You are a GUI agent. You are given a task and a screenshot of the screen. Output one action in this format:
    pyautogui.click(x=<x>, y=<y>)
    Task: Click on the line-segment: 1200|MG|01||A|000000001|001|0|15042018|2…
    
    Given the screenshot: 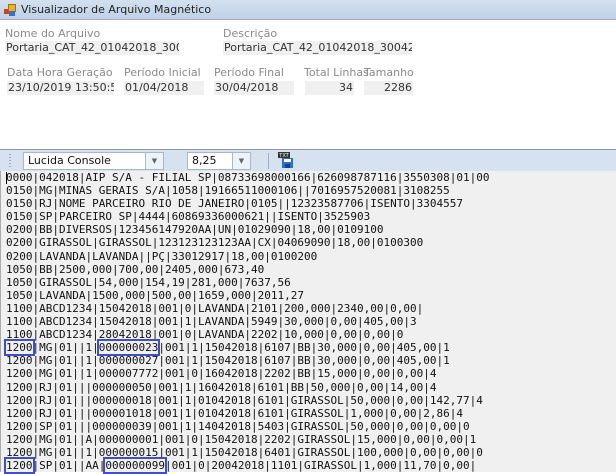 What is the action you would take?
    pyautogui.click(x=241, y=439)
    